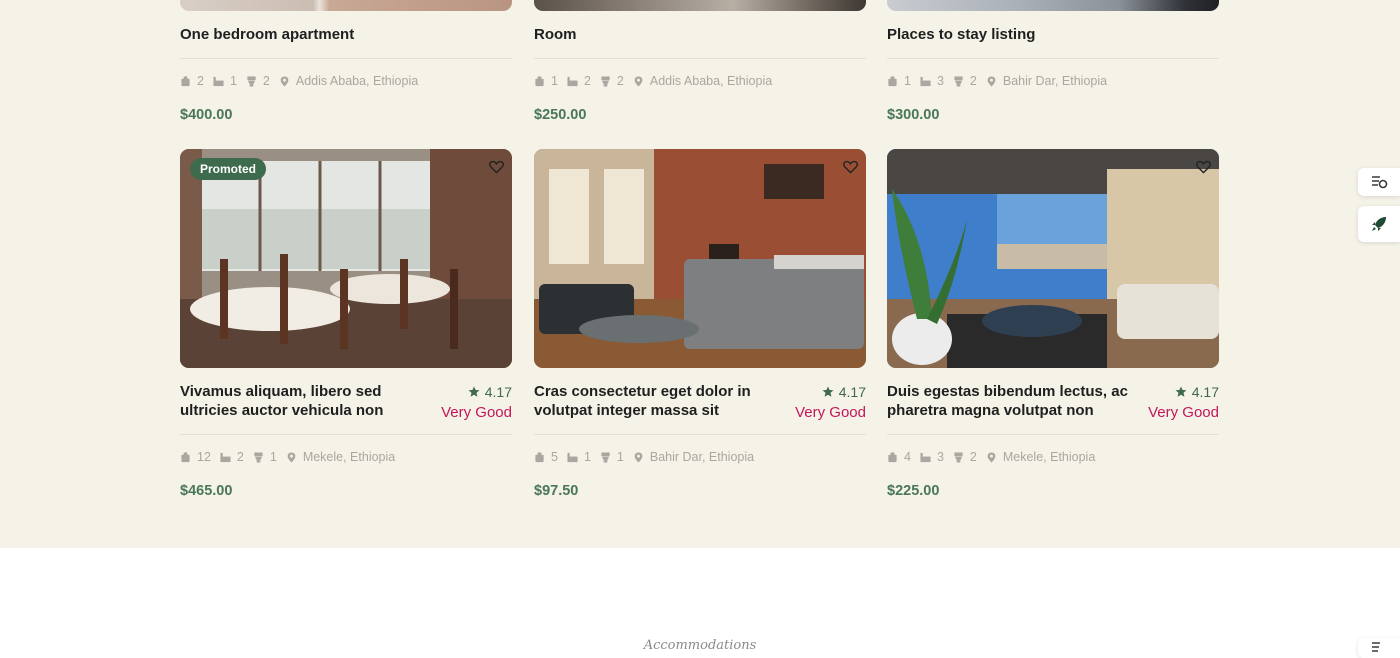  Describe the element at coordinates (973, 457) in the screenshot. I see `toilets-count: 2` at that location.